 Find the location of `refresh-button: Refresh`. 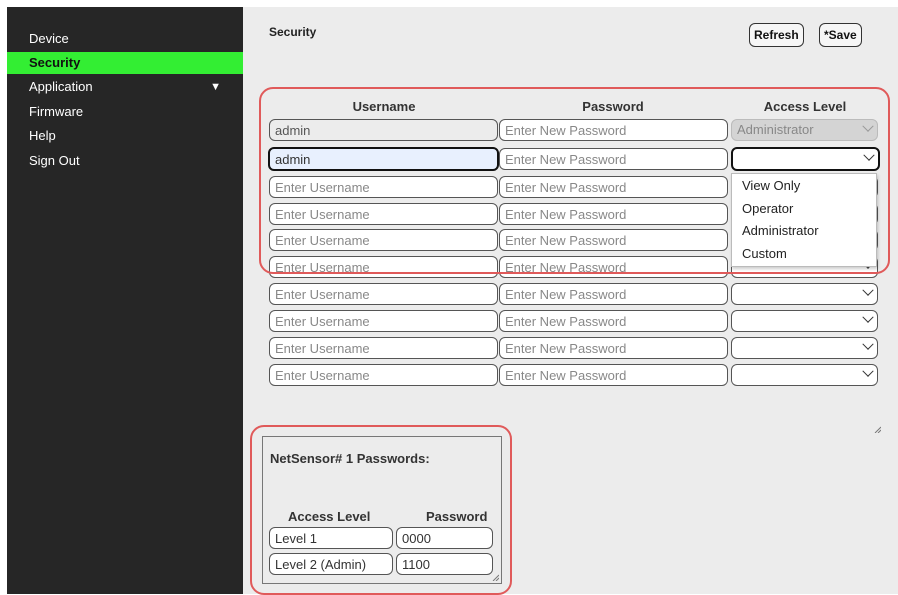

refresh-button: Refresh is located at coordinates (776, 35).